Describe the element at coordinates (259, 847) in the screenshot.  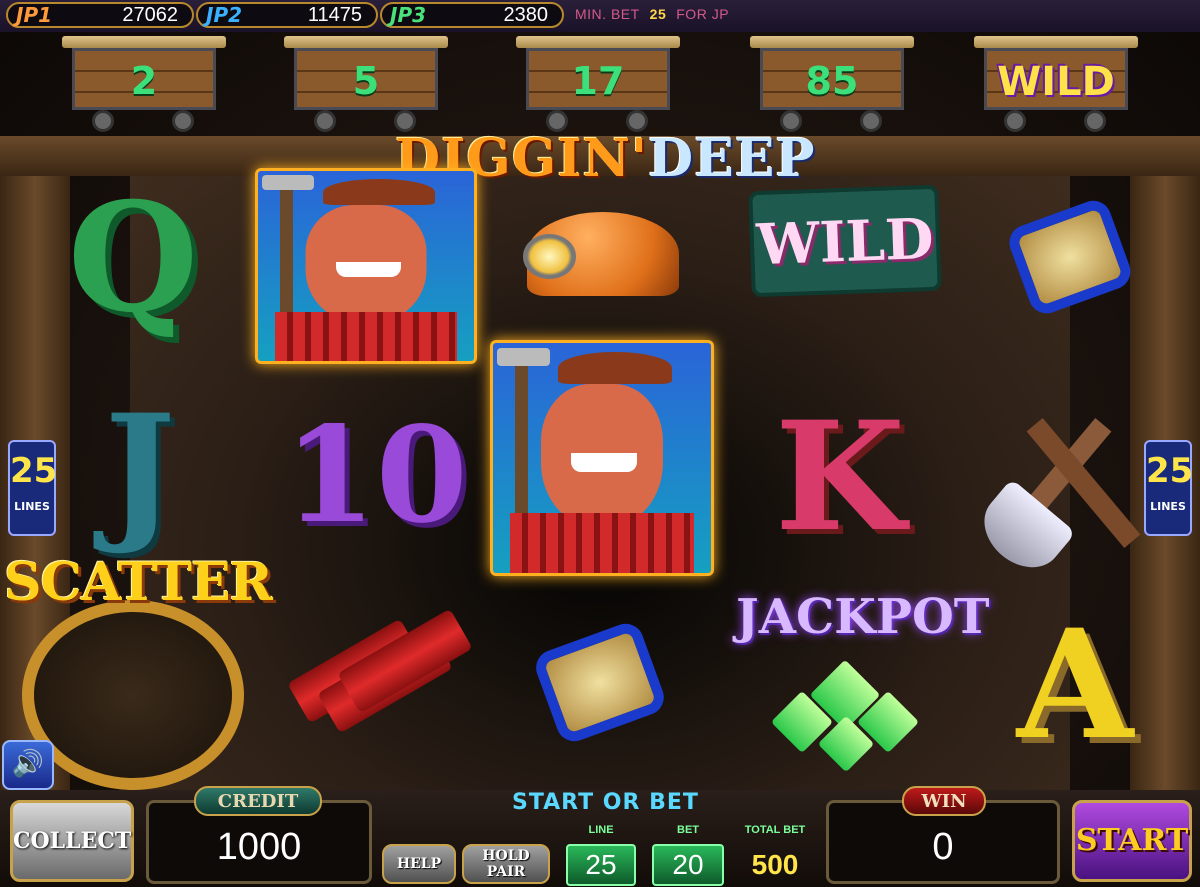
I see `credit-value: 1000` at that location.